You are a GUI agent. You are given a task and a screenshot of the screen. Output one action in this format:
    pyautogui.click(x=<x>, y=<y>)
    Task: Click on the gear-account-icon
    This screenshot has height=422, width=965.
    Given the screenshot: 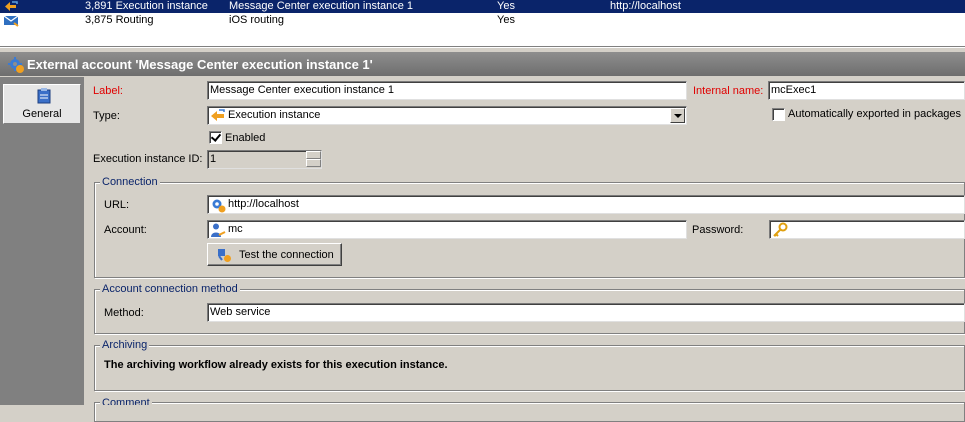 What is the action you would take?
    pyautogui.click(x=16, y=65)
    